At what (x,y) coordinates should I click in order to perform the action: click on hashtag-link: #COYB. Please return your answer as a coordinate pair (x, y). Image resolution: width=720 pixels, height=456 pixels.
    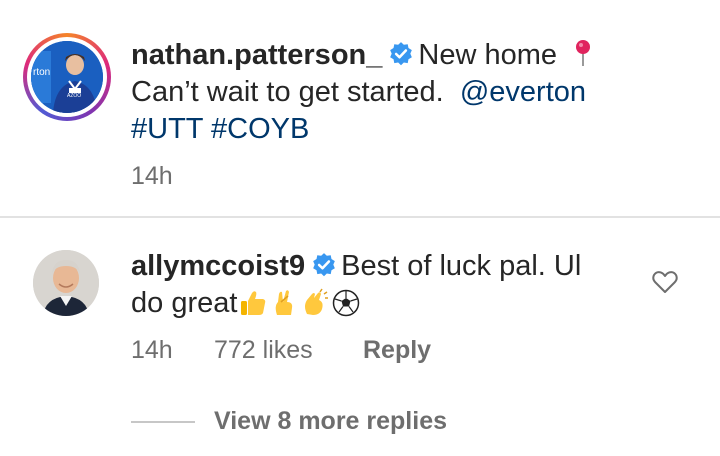
    Looking at the image, I should click on (260, 129).